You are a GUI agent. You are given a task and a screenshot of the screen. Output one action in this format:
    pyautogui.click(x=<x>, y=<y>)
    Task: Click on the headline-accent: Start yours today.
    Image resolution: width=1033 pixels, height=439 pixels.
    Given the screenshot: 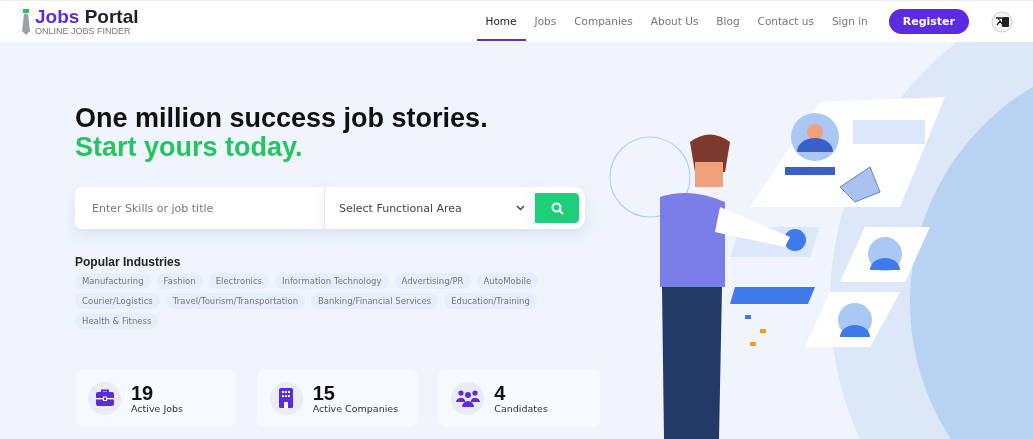 What is the action you would take?
    pyautogui.click(x=189, y=147)
    